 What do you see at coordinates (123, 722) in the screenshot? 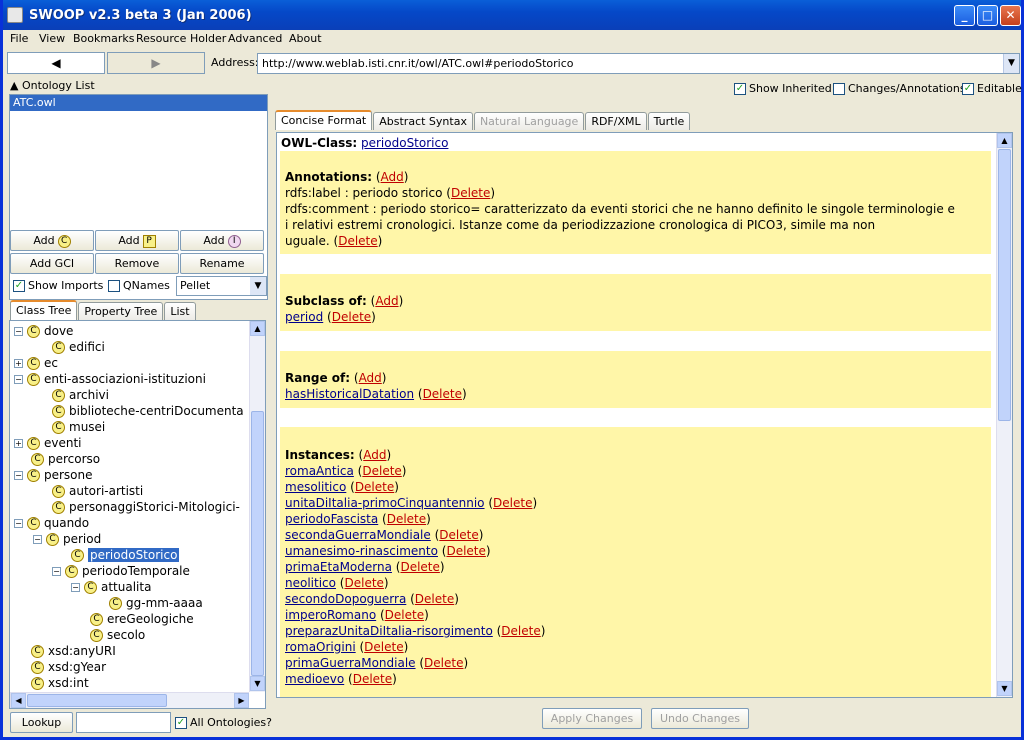
I see `lookup-input` at bounding box center [123, 722].